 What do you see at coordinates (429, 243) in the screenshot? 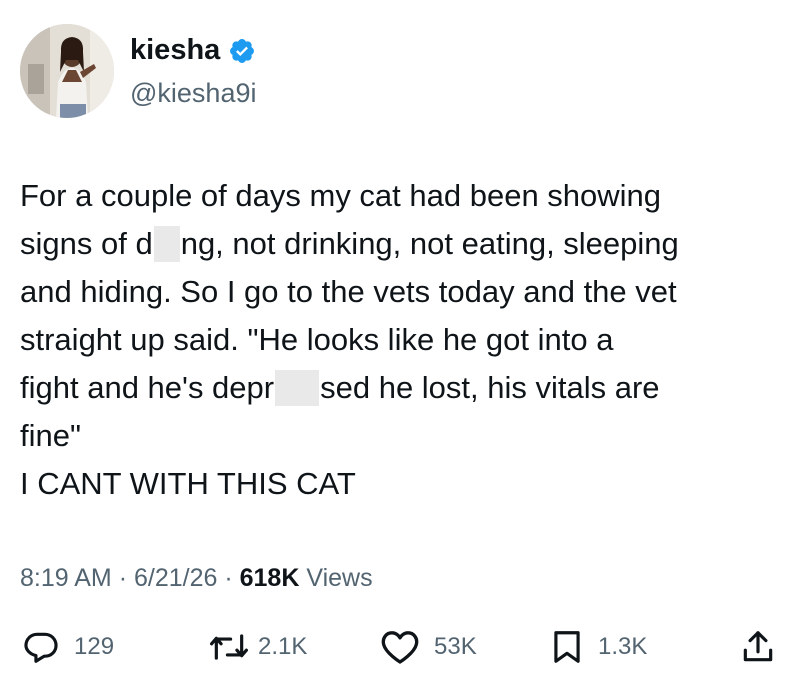
I see `tweet-text-fragment: ng, not drinking, not eating, sleeping` at bounding box center [429, 243].